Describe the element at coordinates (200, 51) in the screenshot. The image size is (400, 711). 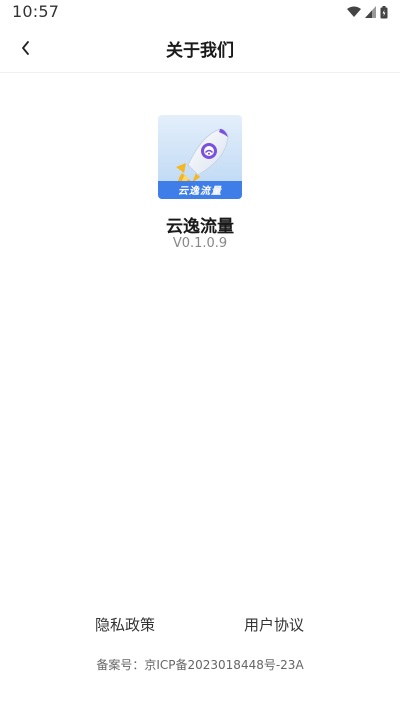
I see `page-title: 关于我们` at that location.